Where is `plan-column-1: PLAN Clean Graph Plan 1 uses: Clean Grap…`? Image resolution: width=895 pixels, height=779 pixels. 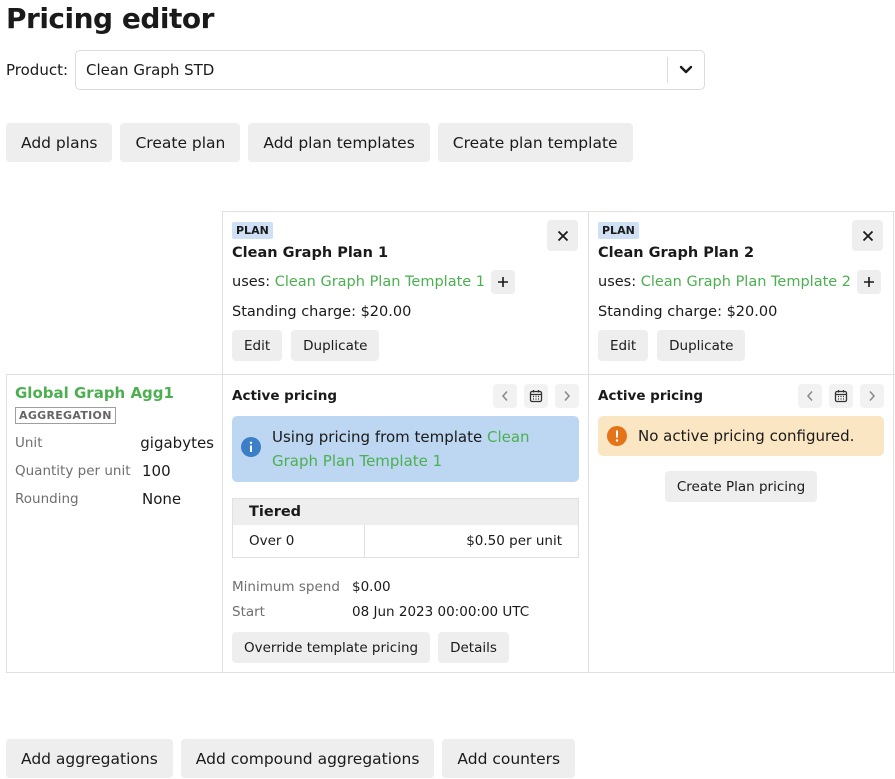
plan-column-1: PLAN Clean Graph Plan 1 uses: Clean Grap… is located at coordinates (405, 292).